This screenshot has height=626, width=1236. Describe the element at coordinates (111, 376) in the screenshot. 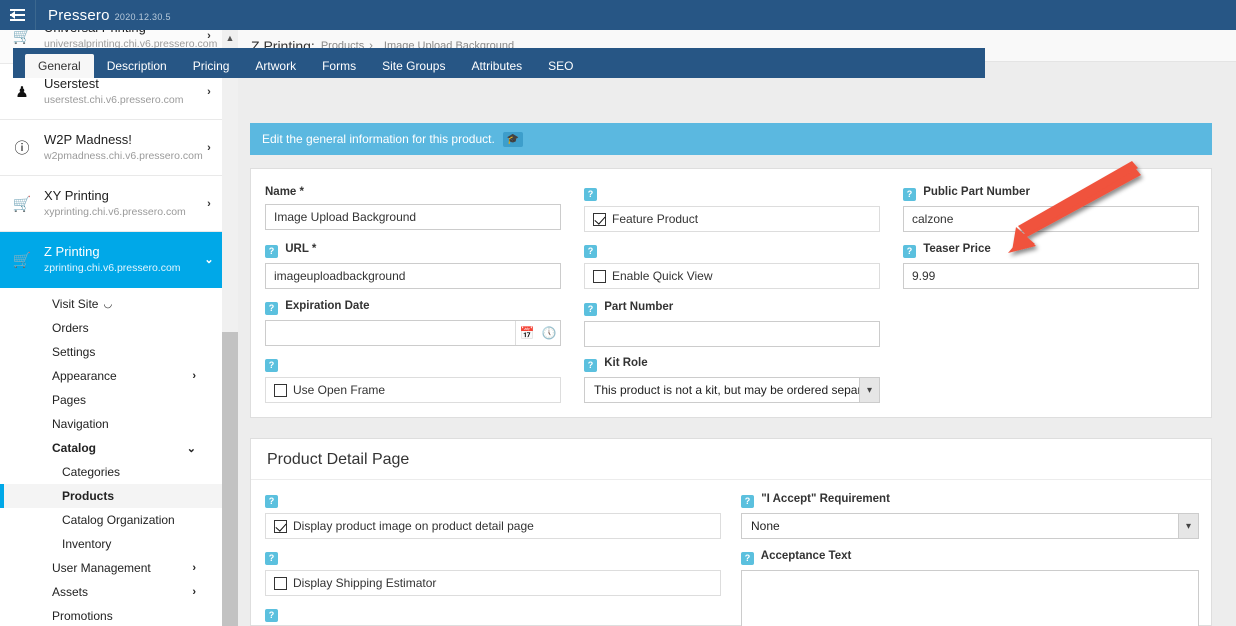

I see `sidebar-item-appearance: Appearance ›` at that location.